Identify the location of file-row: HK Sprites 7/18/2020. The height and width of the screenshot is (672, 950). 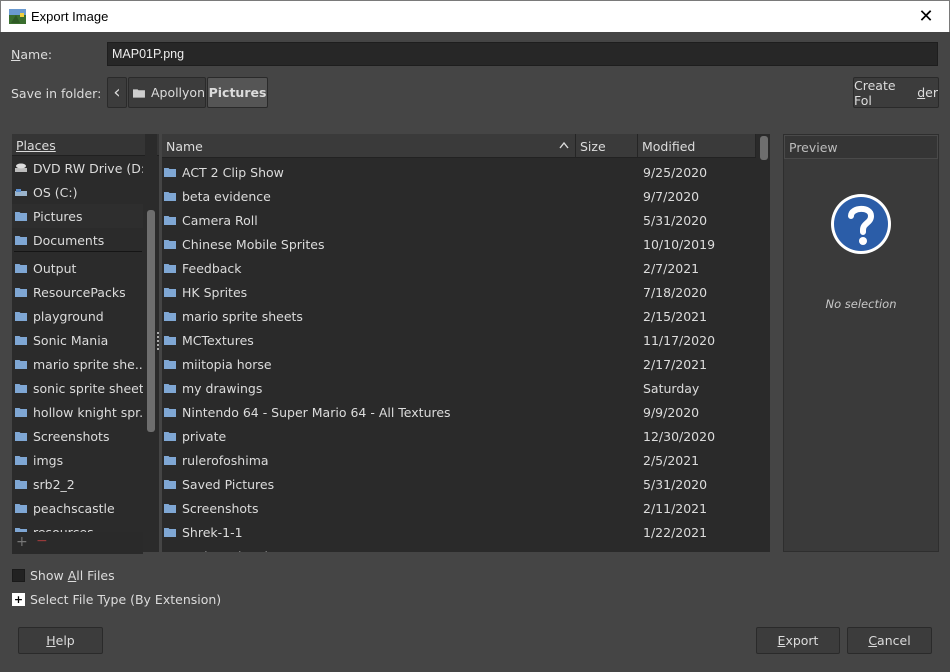
(460, 292).